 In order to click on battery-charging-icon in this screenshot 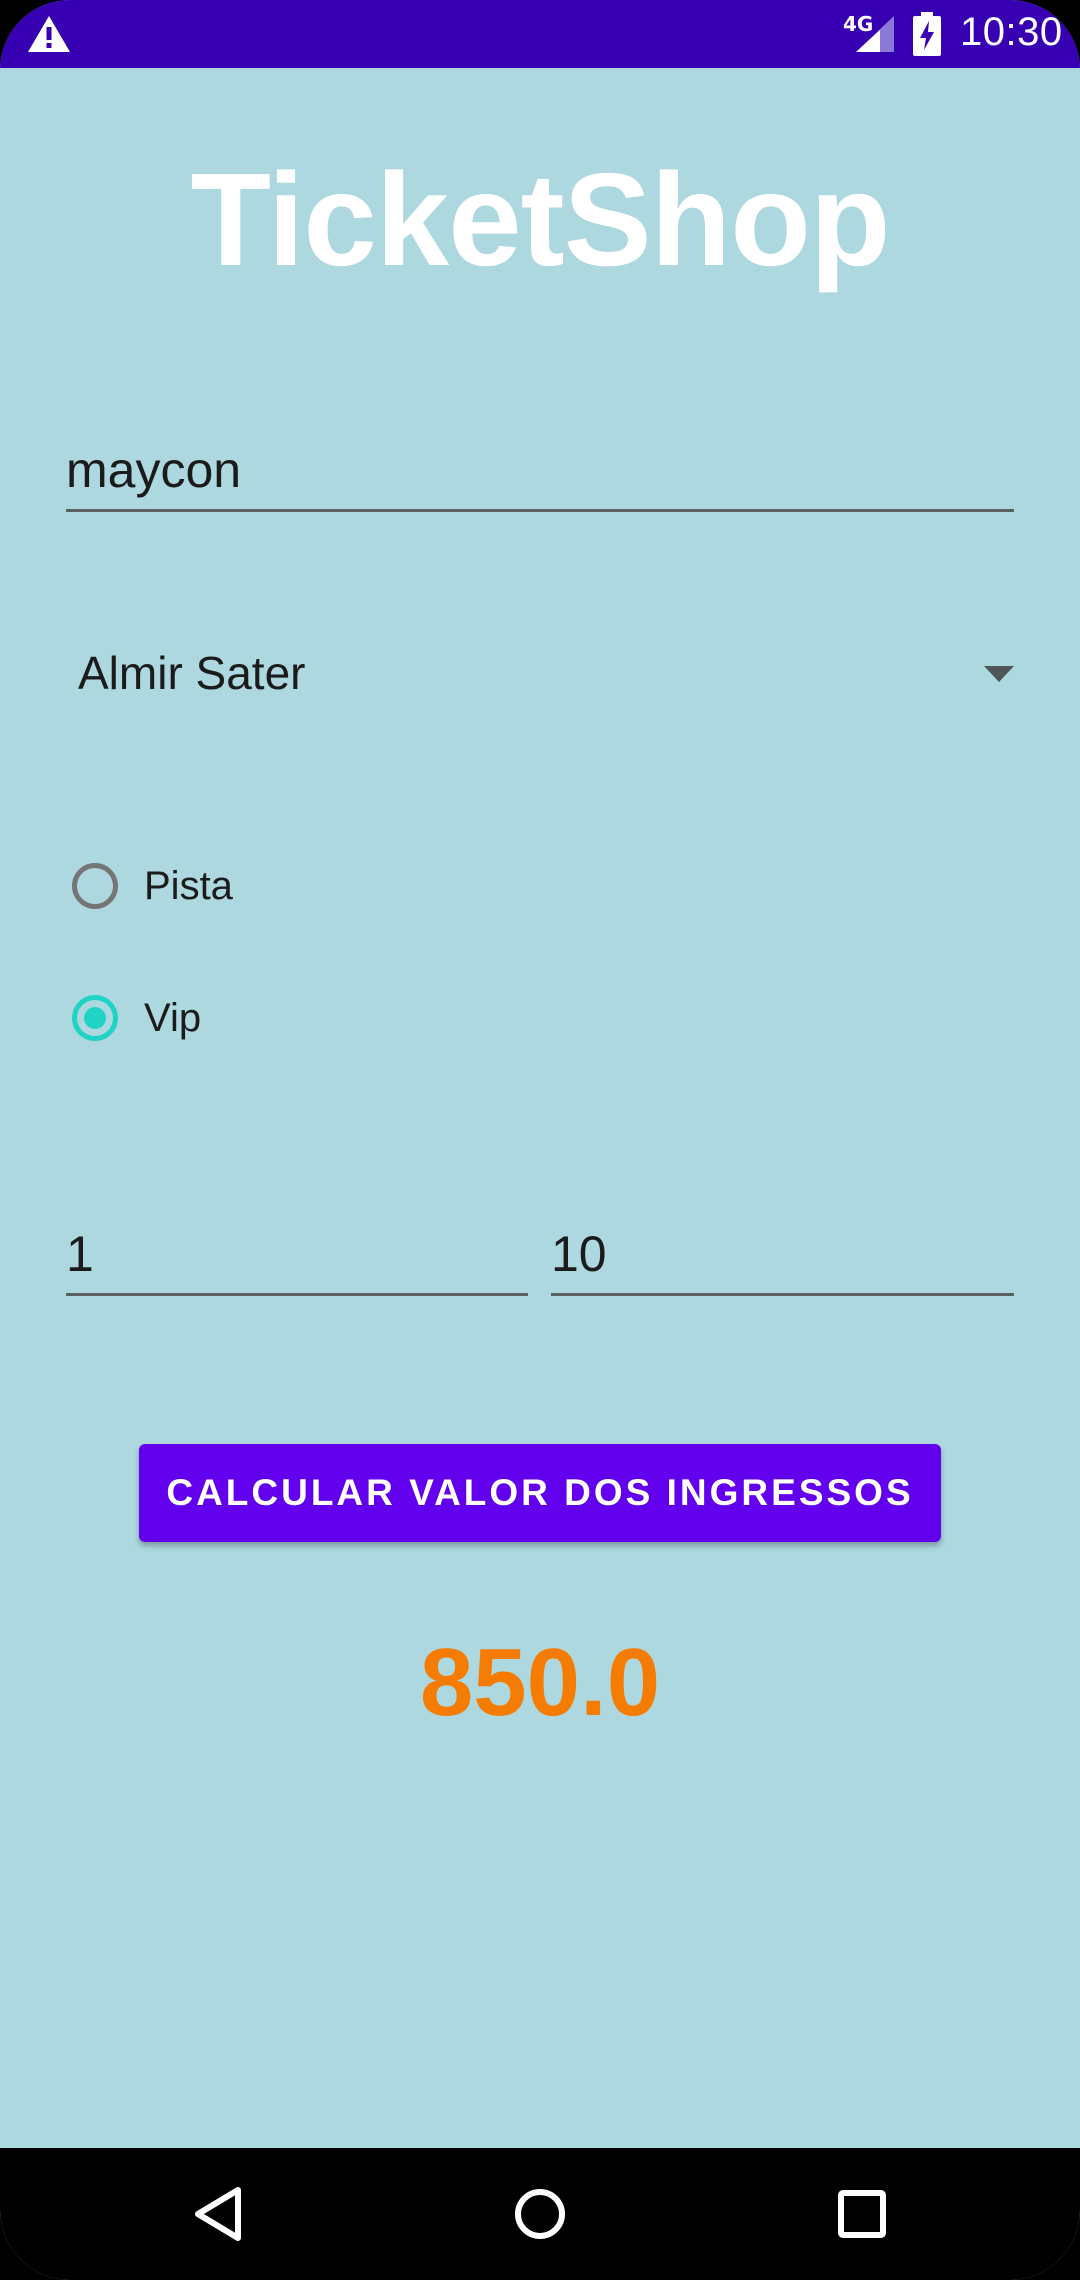, I will do `click(927, 34)`.